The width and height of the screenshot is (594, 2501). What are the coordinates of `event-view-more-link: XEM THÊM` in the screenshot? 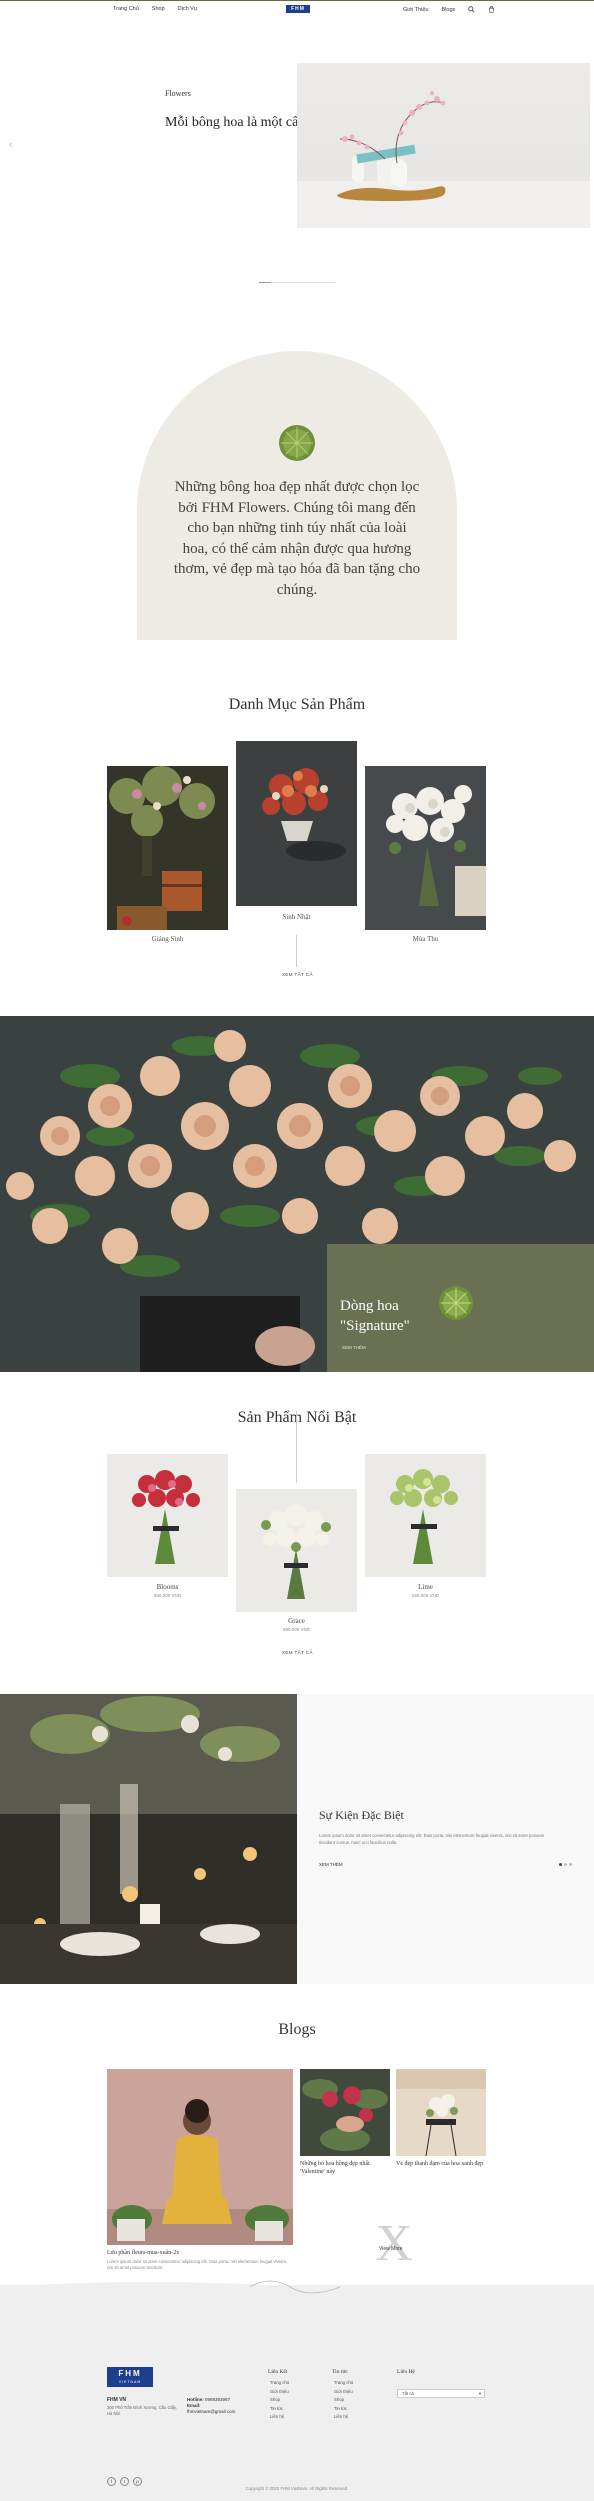 It's located at (331, 1864).